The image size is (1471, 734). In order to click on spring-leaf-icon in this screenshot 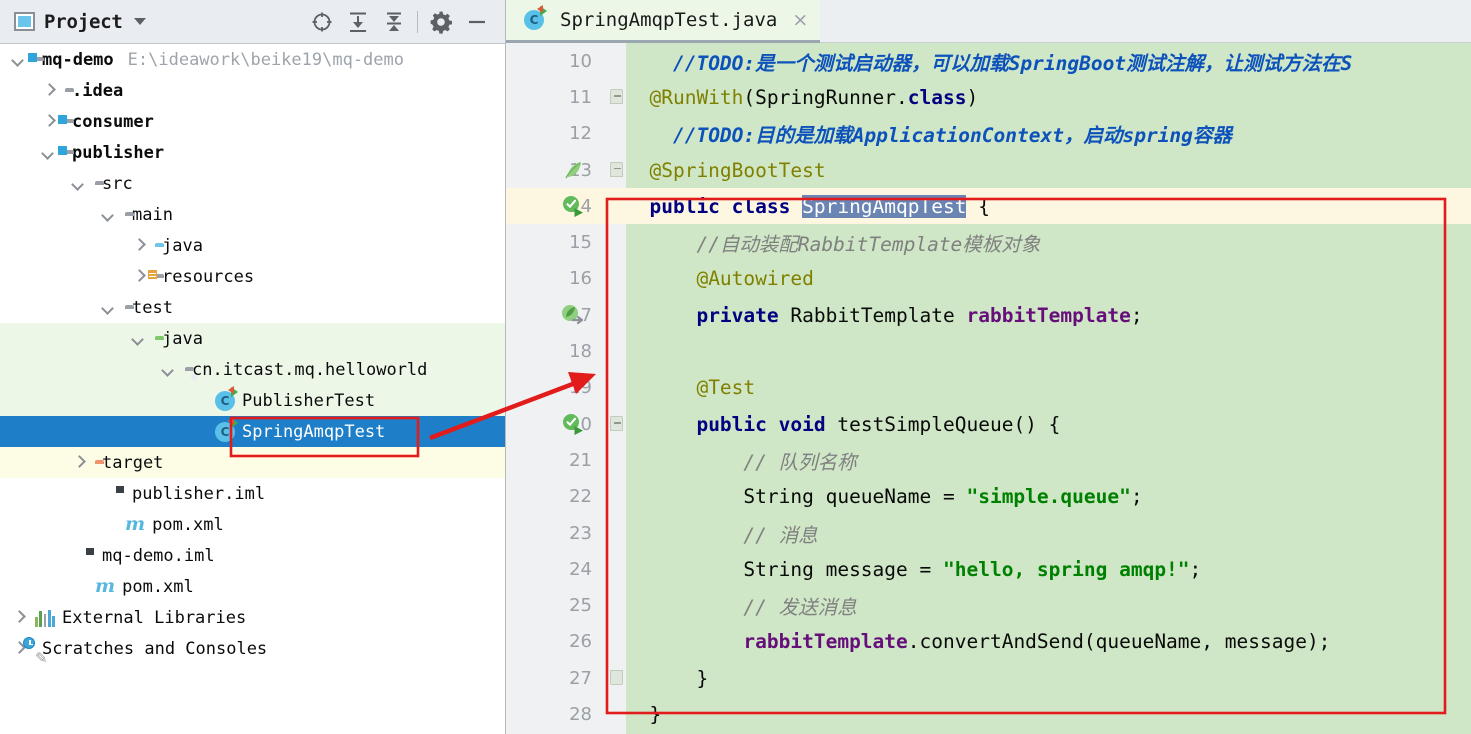, I will do `click(573, 170)`.